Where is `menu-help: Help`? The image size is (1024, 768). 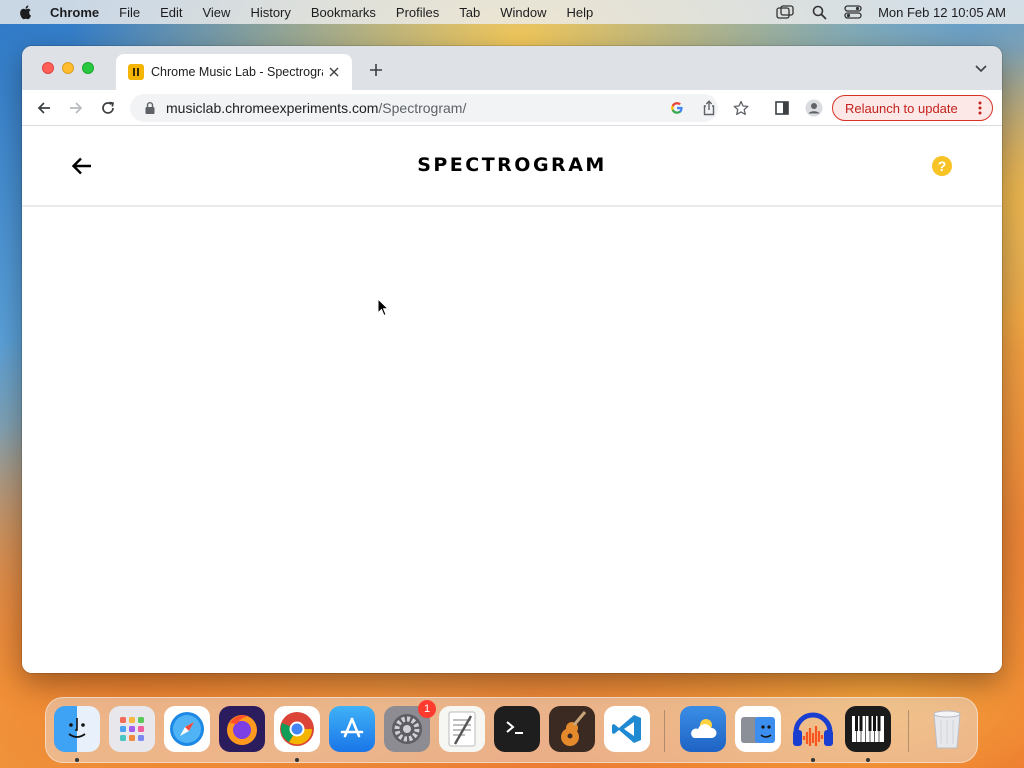 menu-help: Help is located at coordinates (580, 12).